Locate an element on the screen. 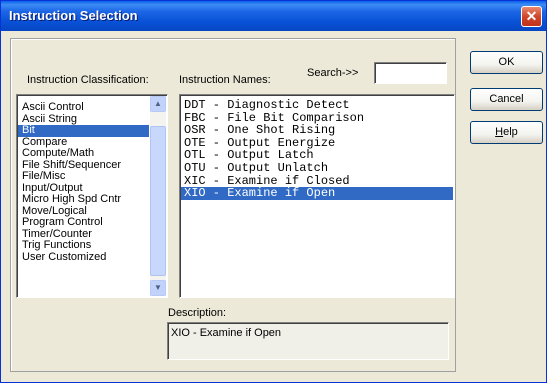 This screenshot has height=383, width=547. close-icon: ✕ is located at coordinates (531, 16).